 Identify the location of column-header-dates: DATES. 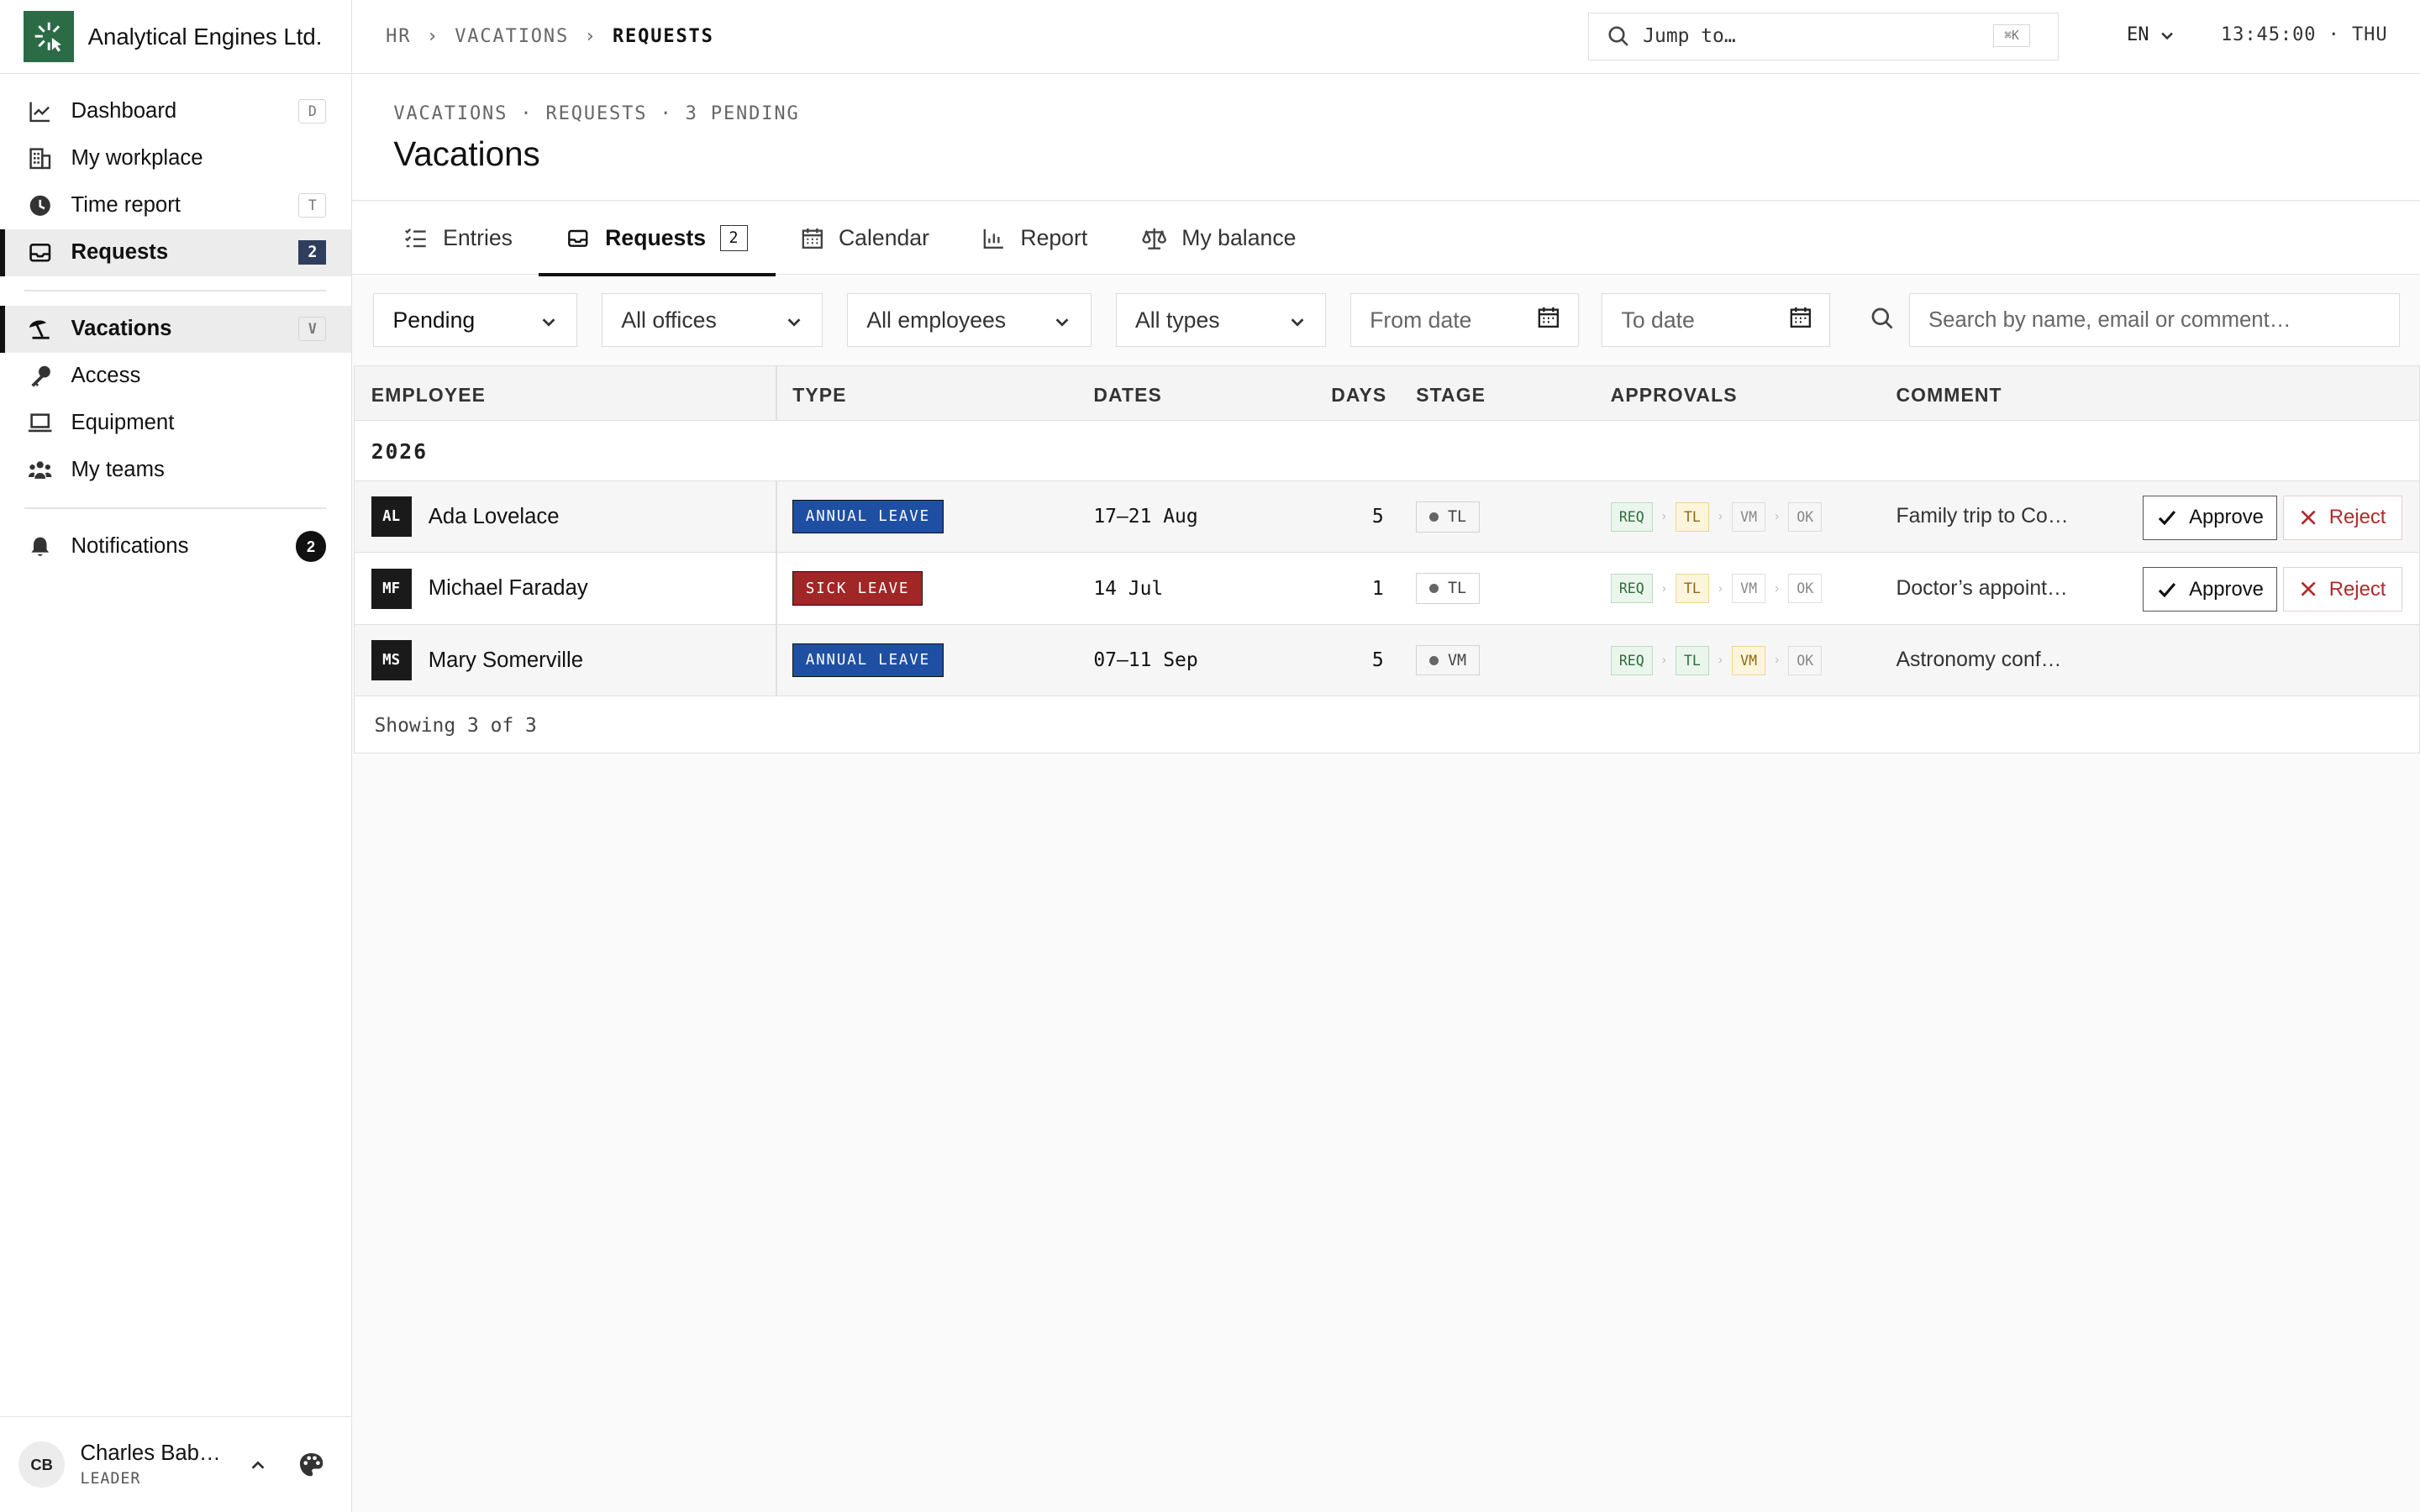
(1127, 395).